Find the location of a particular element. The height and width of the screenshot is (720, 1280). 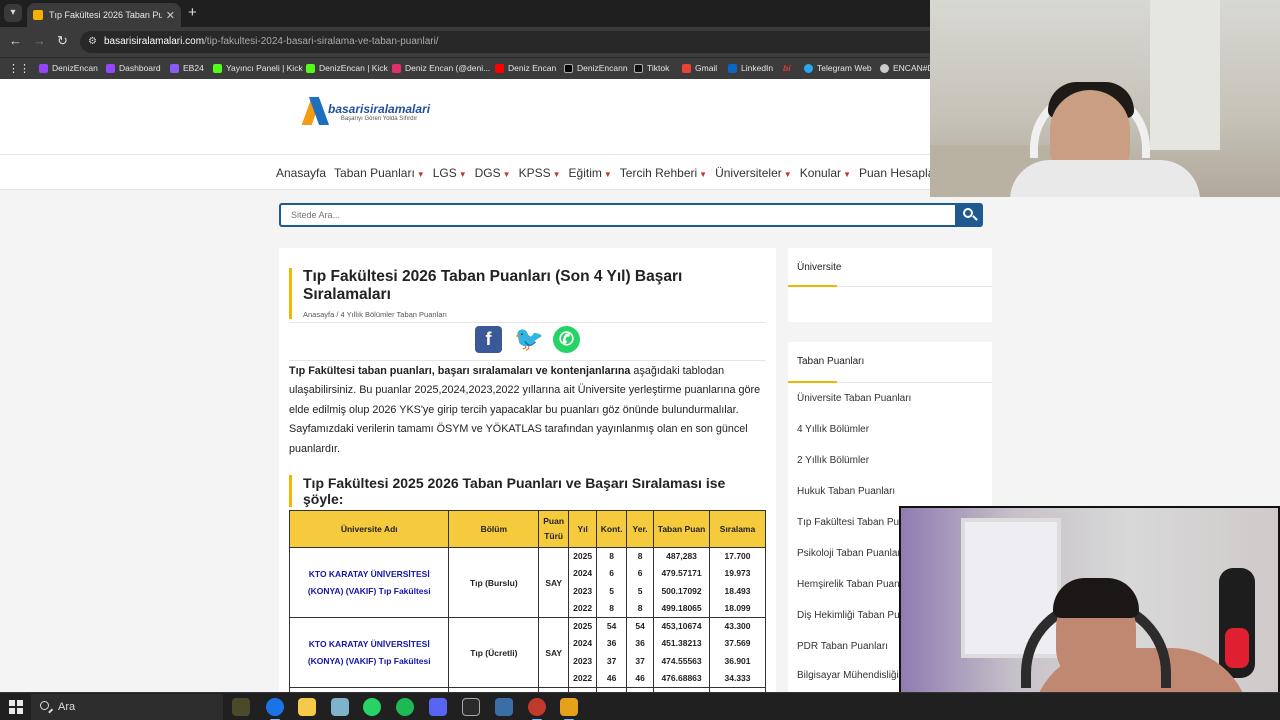

nav-kpss: KPSS ▼ is located at coordinates (540, 173).